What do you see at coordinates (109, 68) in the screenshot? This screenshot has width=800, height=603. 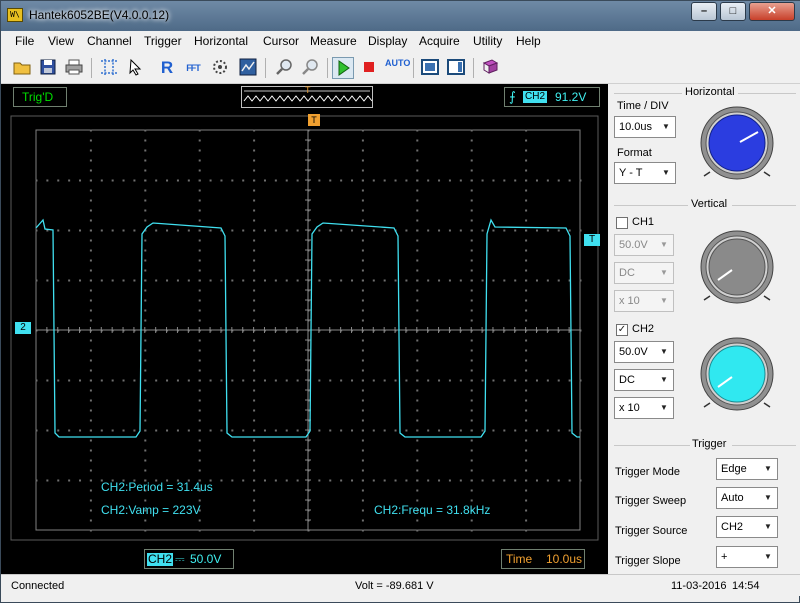 I see `cursor-cross-icon` at bounding box center [109, 68].